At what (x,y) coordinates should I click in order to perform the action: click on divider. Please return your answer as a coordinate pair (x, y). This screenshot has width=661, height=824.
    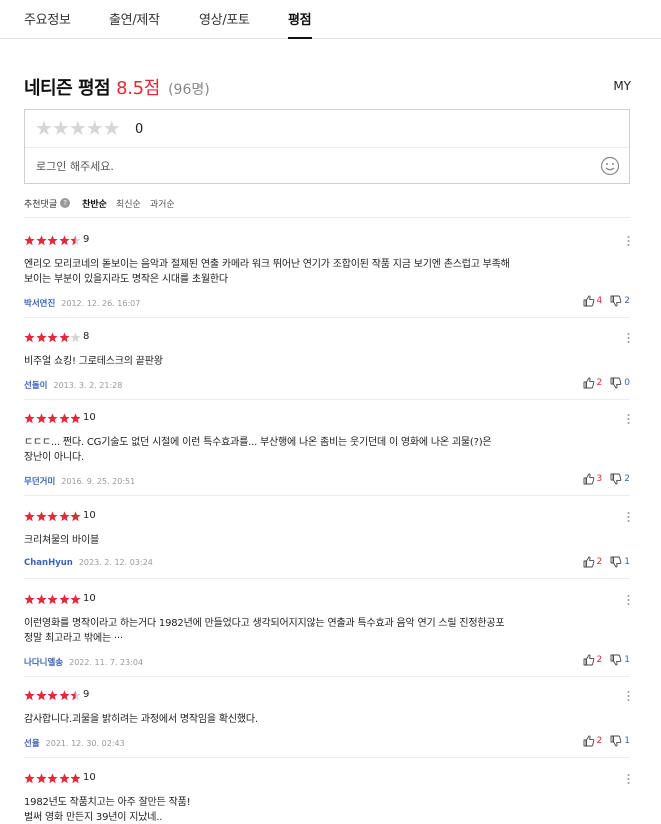
    Looking at the image, I should click on (327, 217).